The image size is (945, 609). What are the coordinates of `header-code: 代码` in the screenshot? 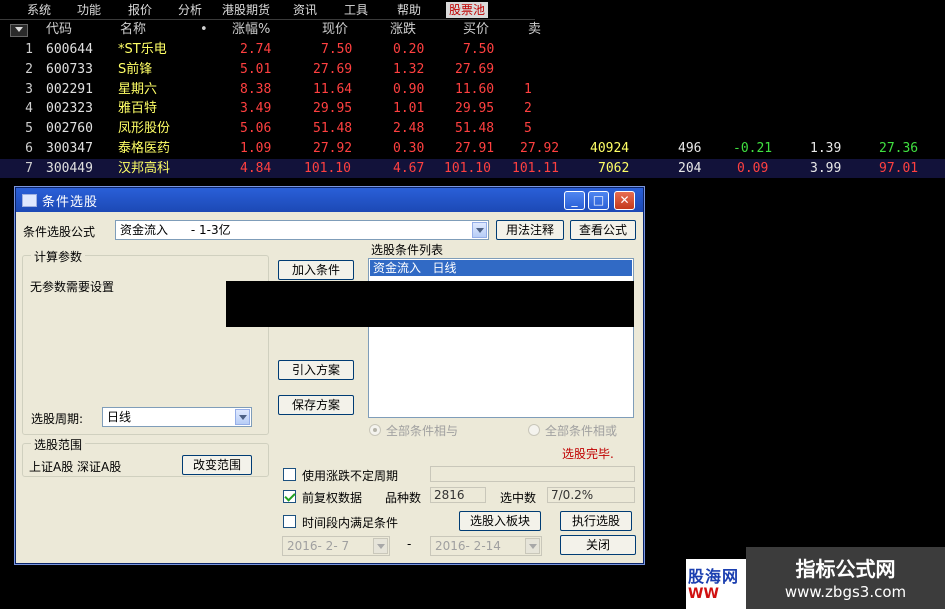 It's located at (59, 29).